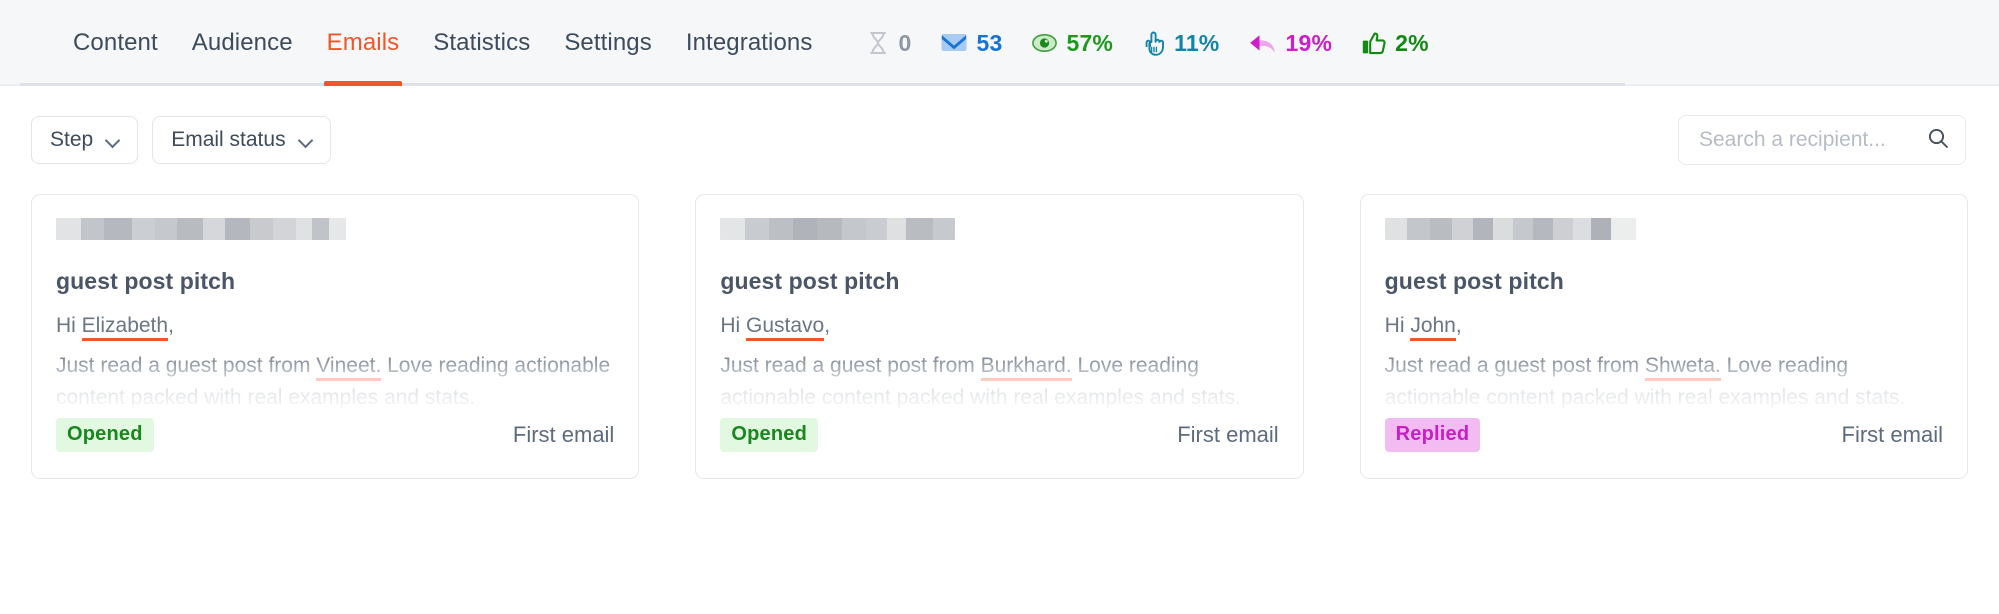 The height and width of the screenshot is (614, 1999). Describe the element at coordinates (1412, 42) in the screenshot. I see `stat-value: 2%` at that location.